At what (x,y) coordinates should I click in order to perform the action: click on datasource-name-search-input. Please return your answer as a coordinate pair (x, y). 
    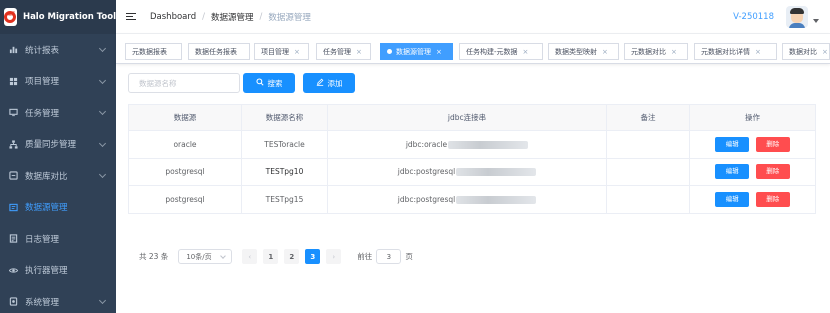
    Looking at the image, I should click on (184, 83).